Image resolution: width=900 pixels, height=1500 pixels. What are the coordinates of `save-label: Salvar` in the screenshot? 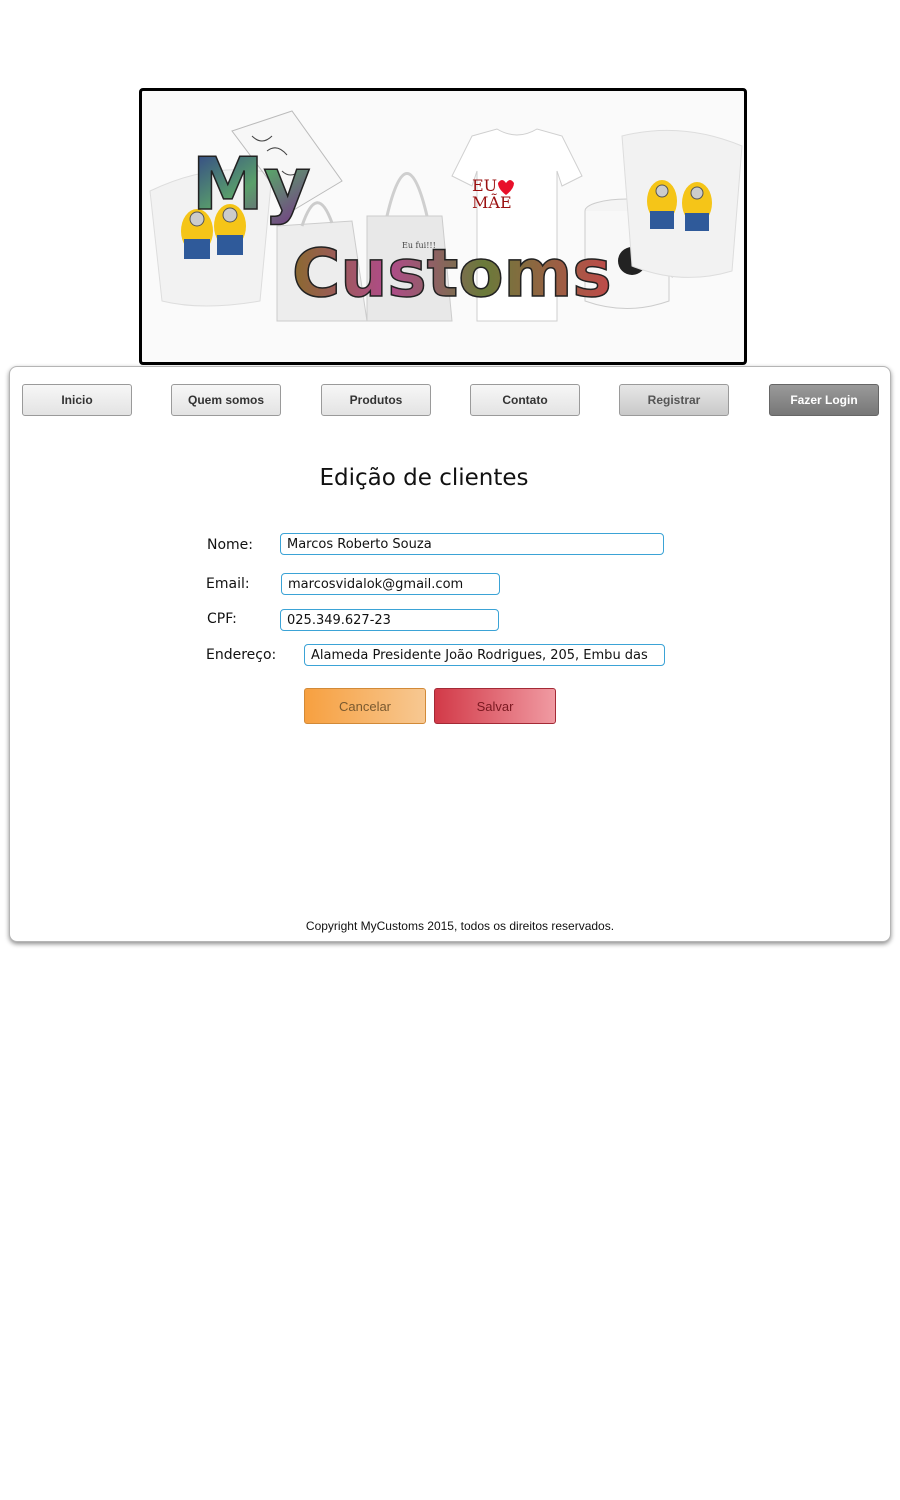 It's located at (495, 706).